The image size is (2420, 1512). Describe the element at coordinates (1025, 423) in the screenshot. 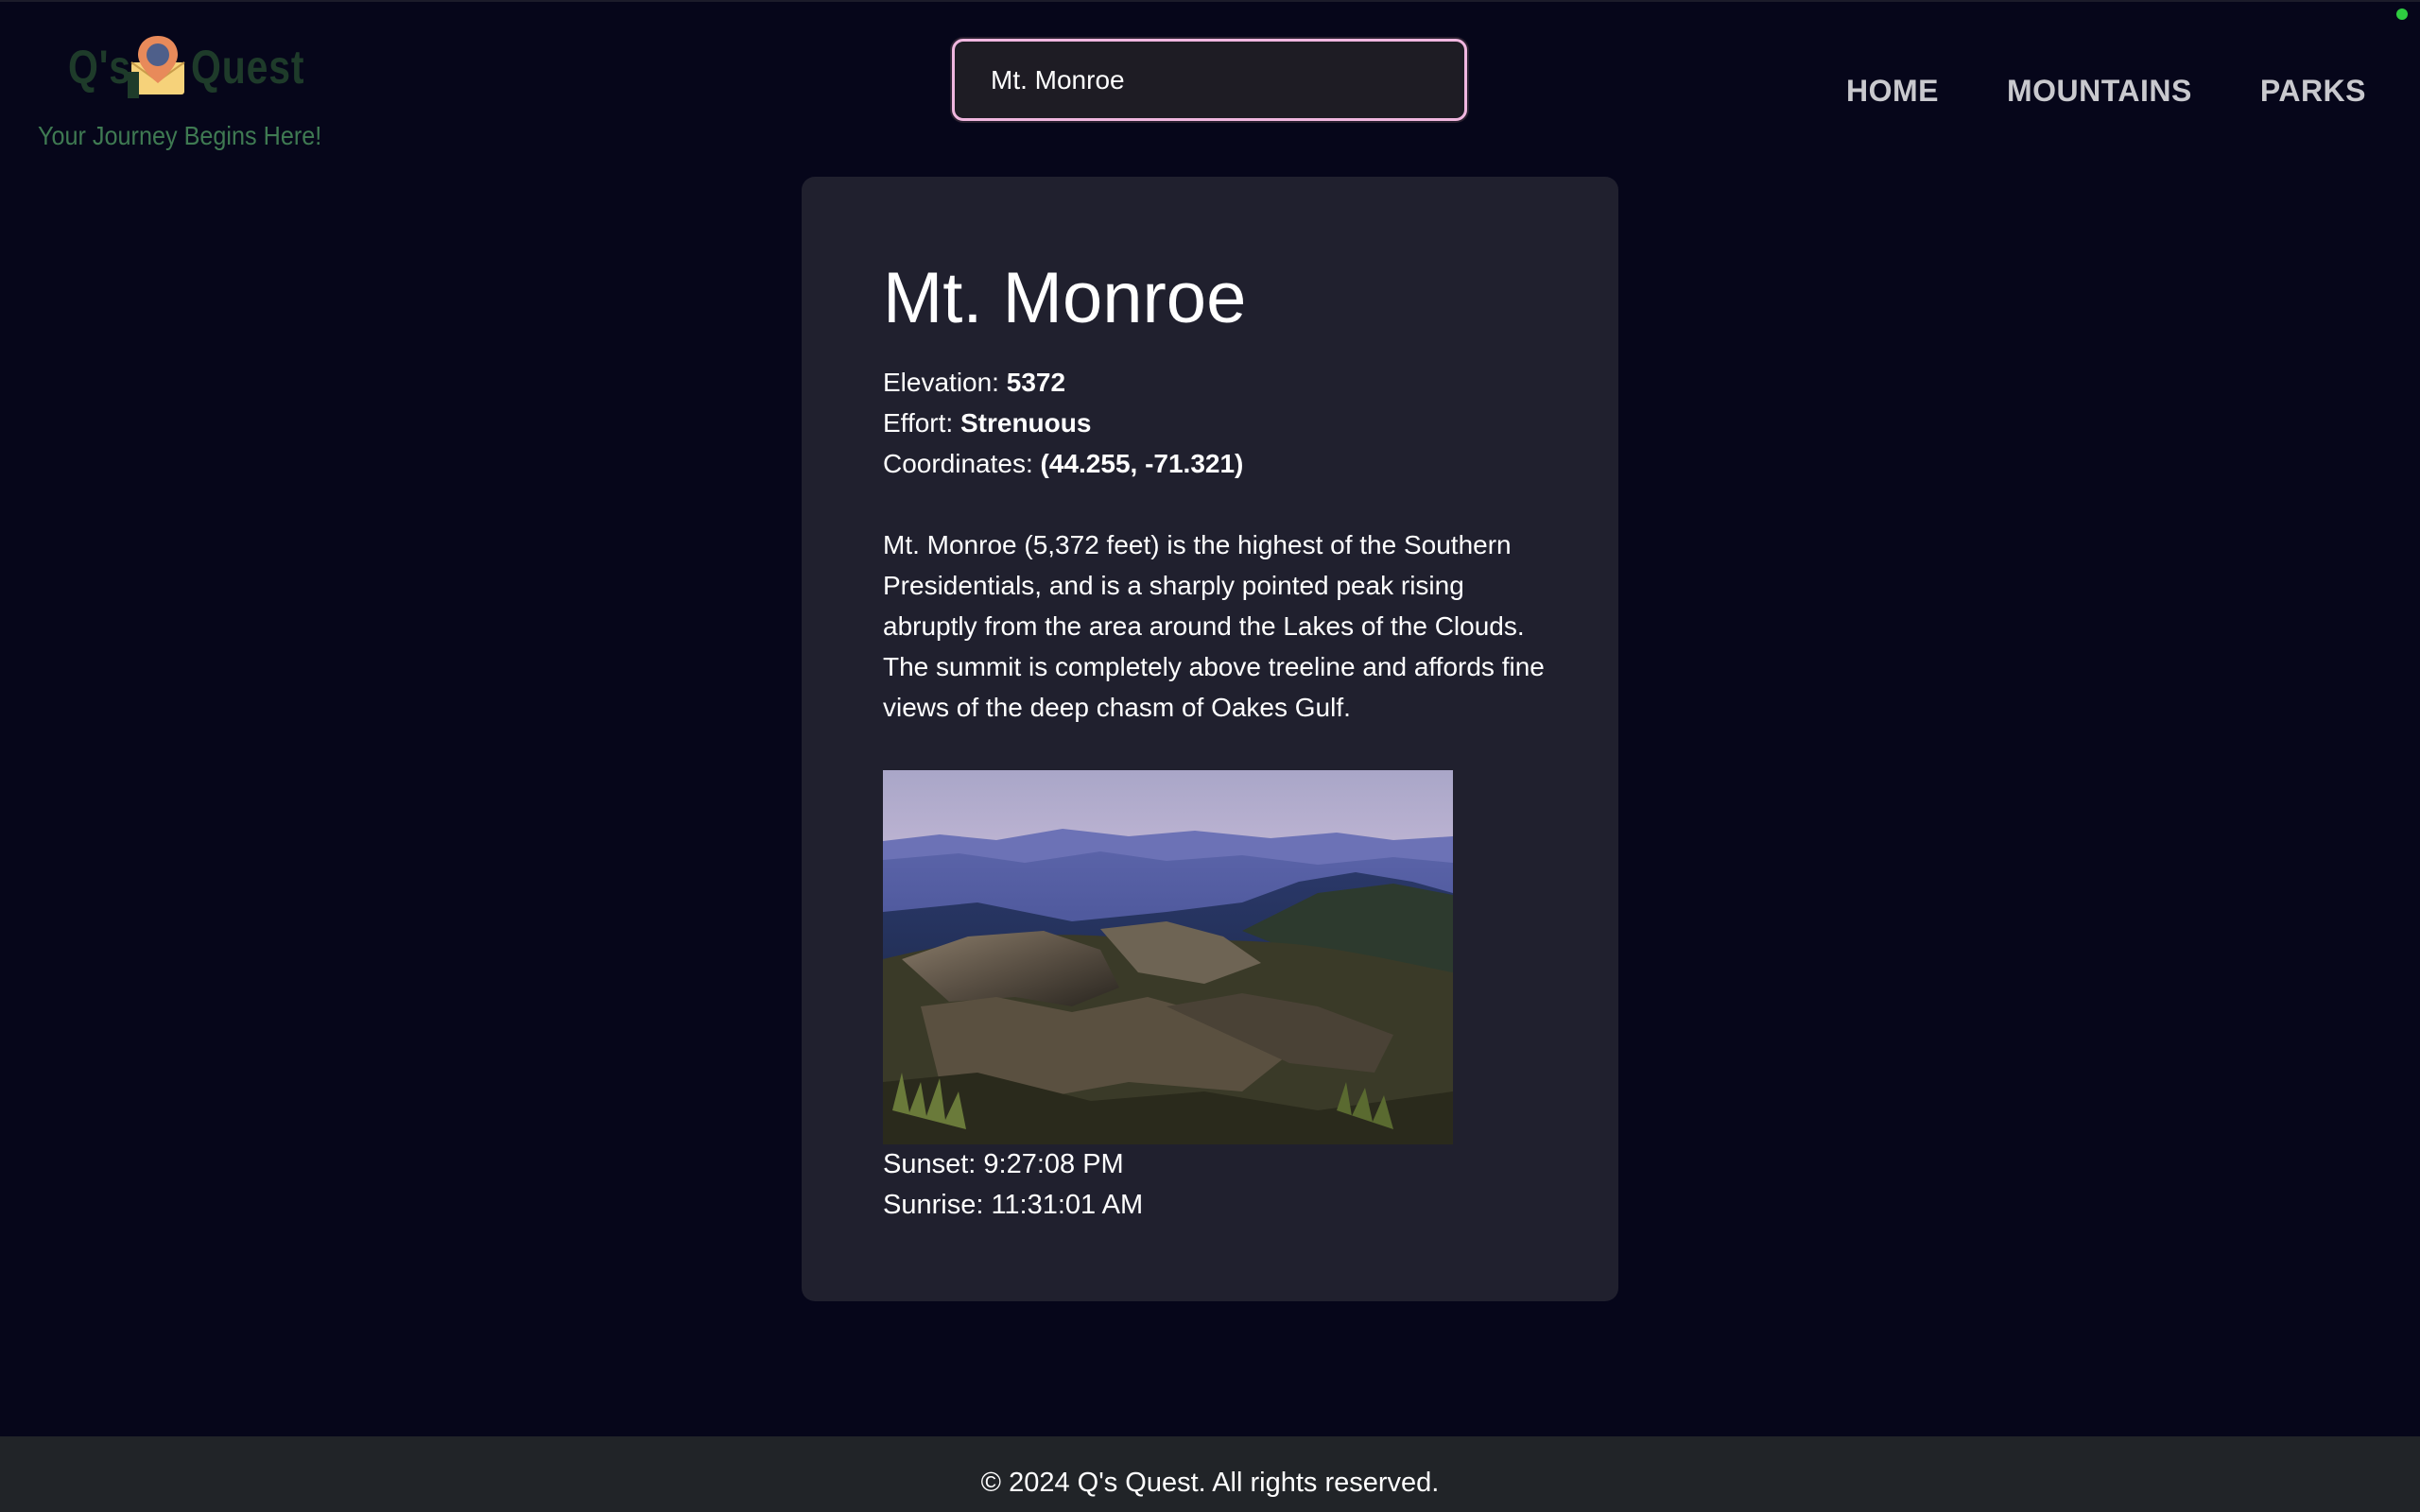

I see `effort-value: Strenuous` at that location.